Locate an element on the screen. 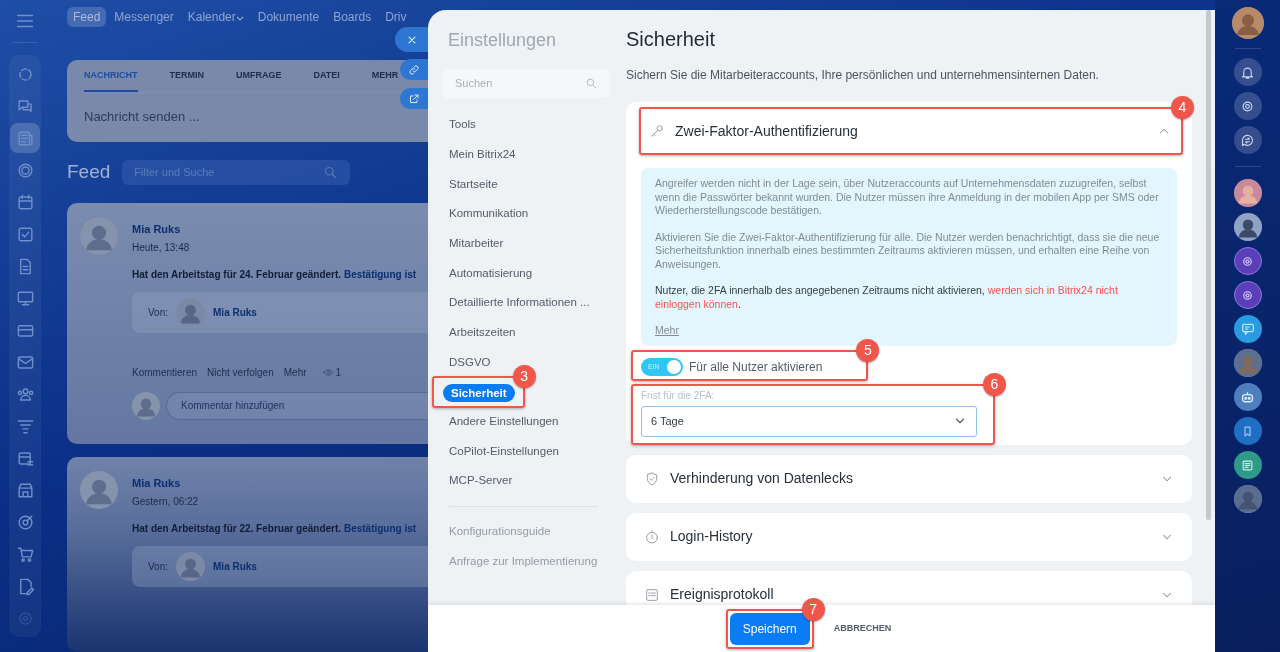 The height and width of the screenshot is (652, 1280). section-header: Verhinderung von Datenlecks is located at coordinates (909, 478).